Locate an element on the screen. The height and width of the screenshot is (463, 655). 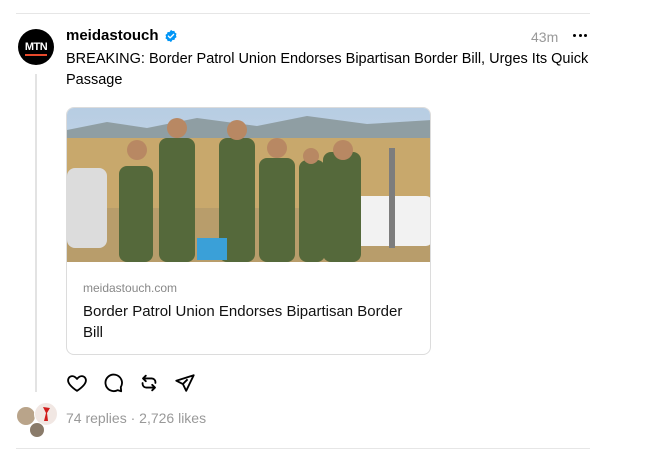
top-divider is located at coordinates (303, 13).